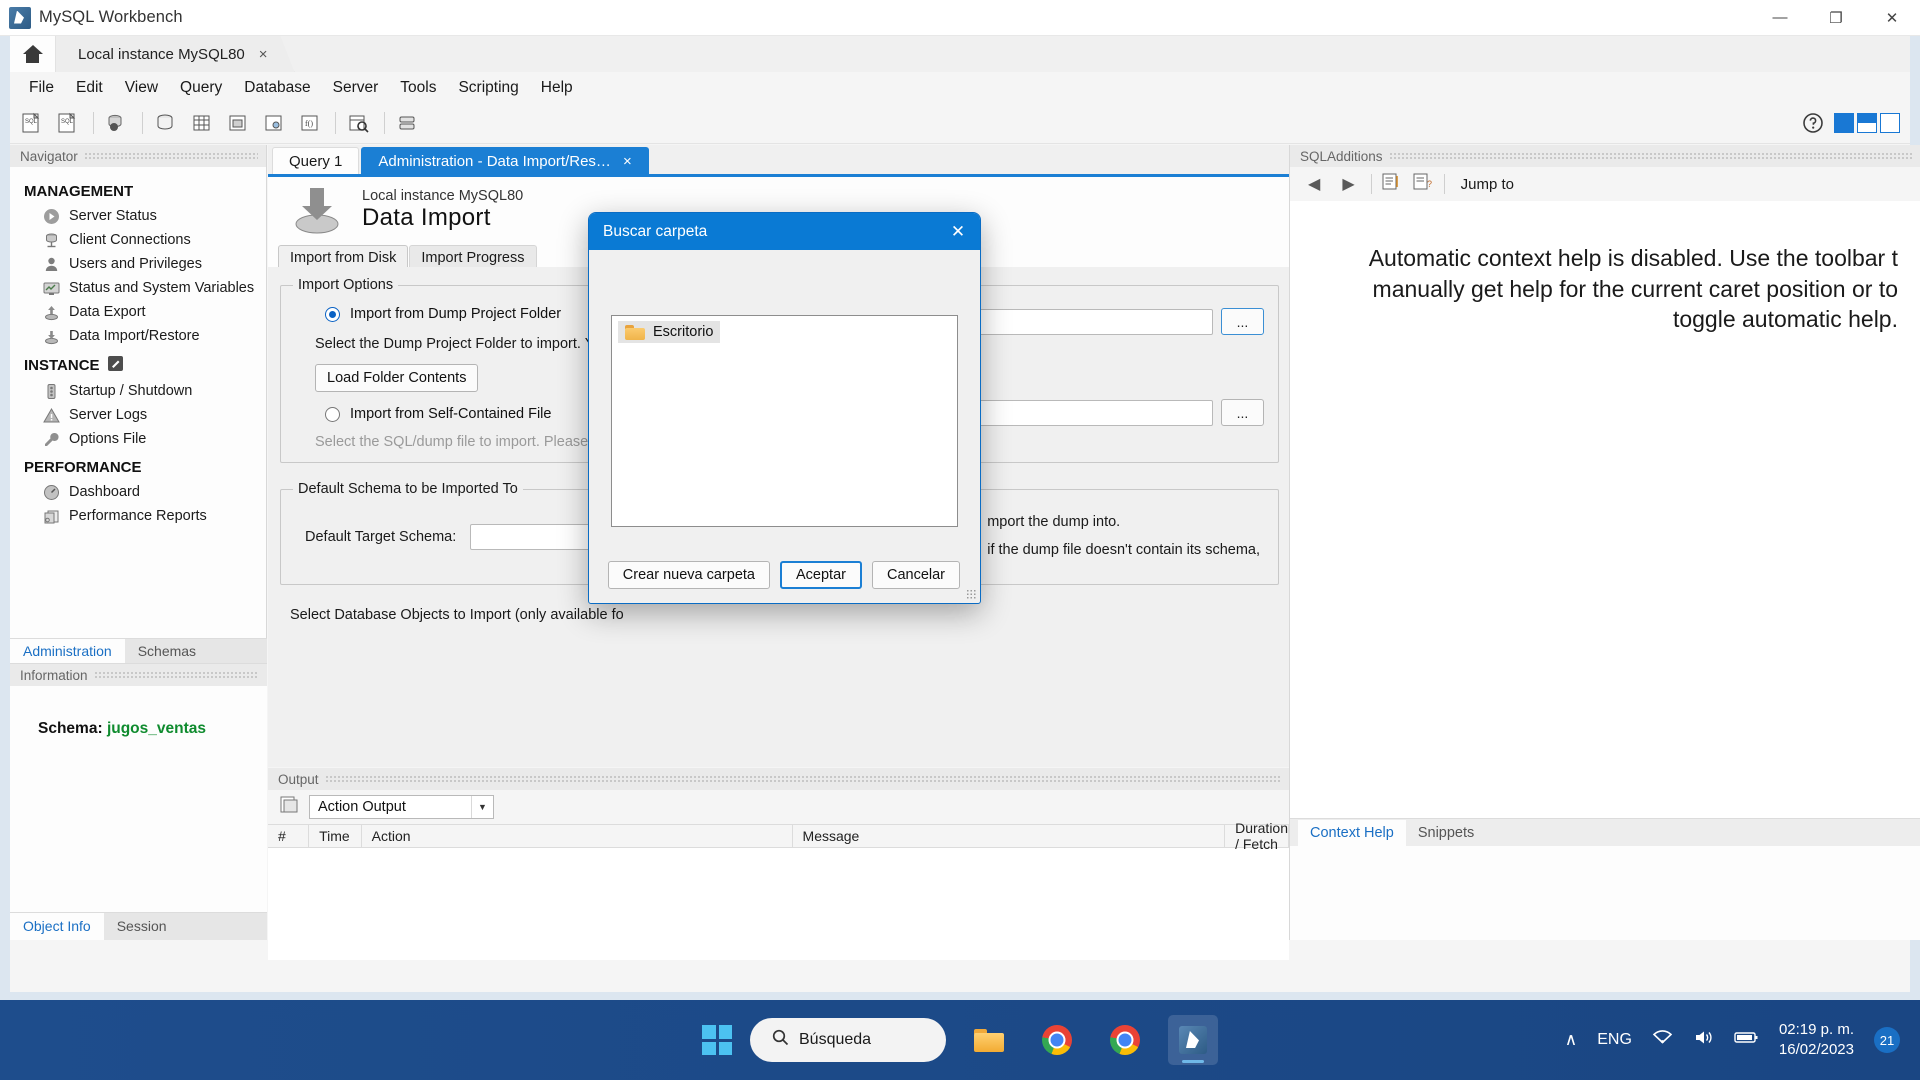 This screenshot has height=1080, width=1920. What do you see at coordinates (201, 88) in the screenshot?
I see `menu-query: Query` at bounding box center [201, 88].